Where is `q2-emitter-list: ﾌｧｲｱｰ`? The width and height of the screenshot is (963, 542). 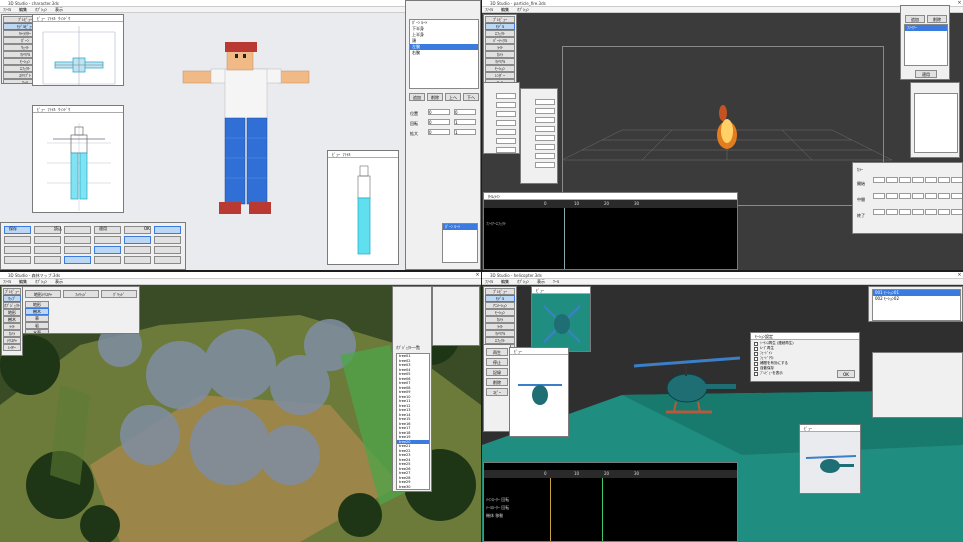
q2-emitter-list: ﾌｧｲｱｰ is located at coordinates (926, 45).